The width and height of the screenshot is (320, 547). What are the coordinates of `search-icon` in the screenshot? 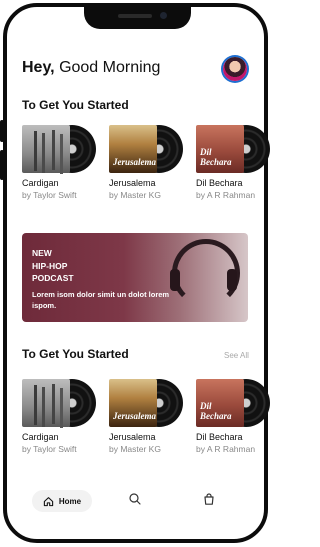 It's located at (135, 499).